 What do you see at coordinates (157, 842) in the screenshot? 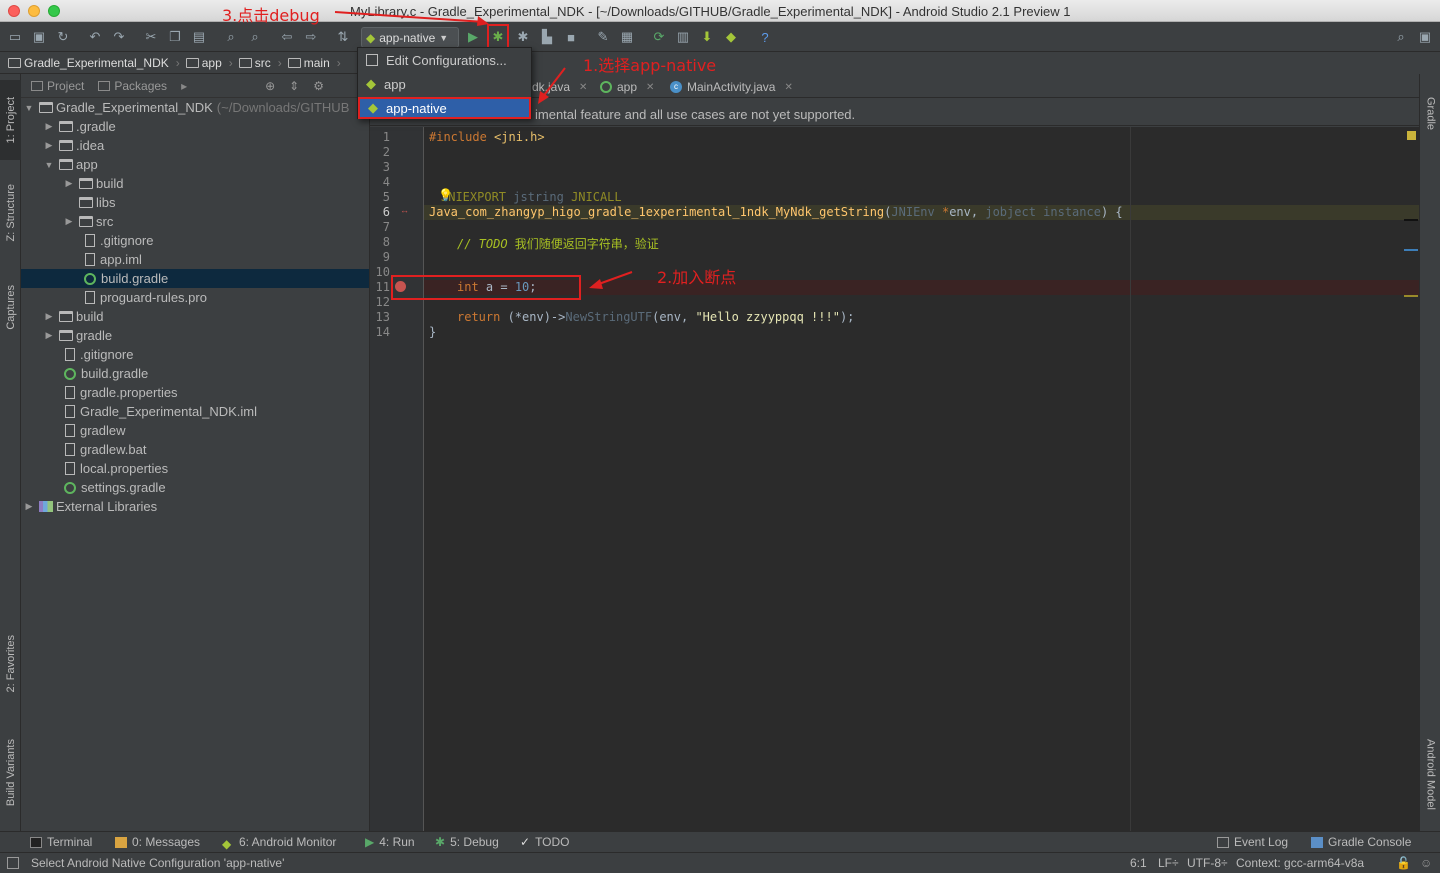
I see `tab-messages: 0: Messages` at bounding box center [157, 842].